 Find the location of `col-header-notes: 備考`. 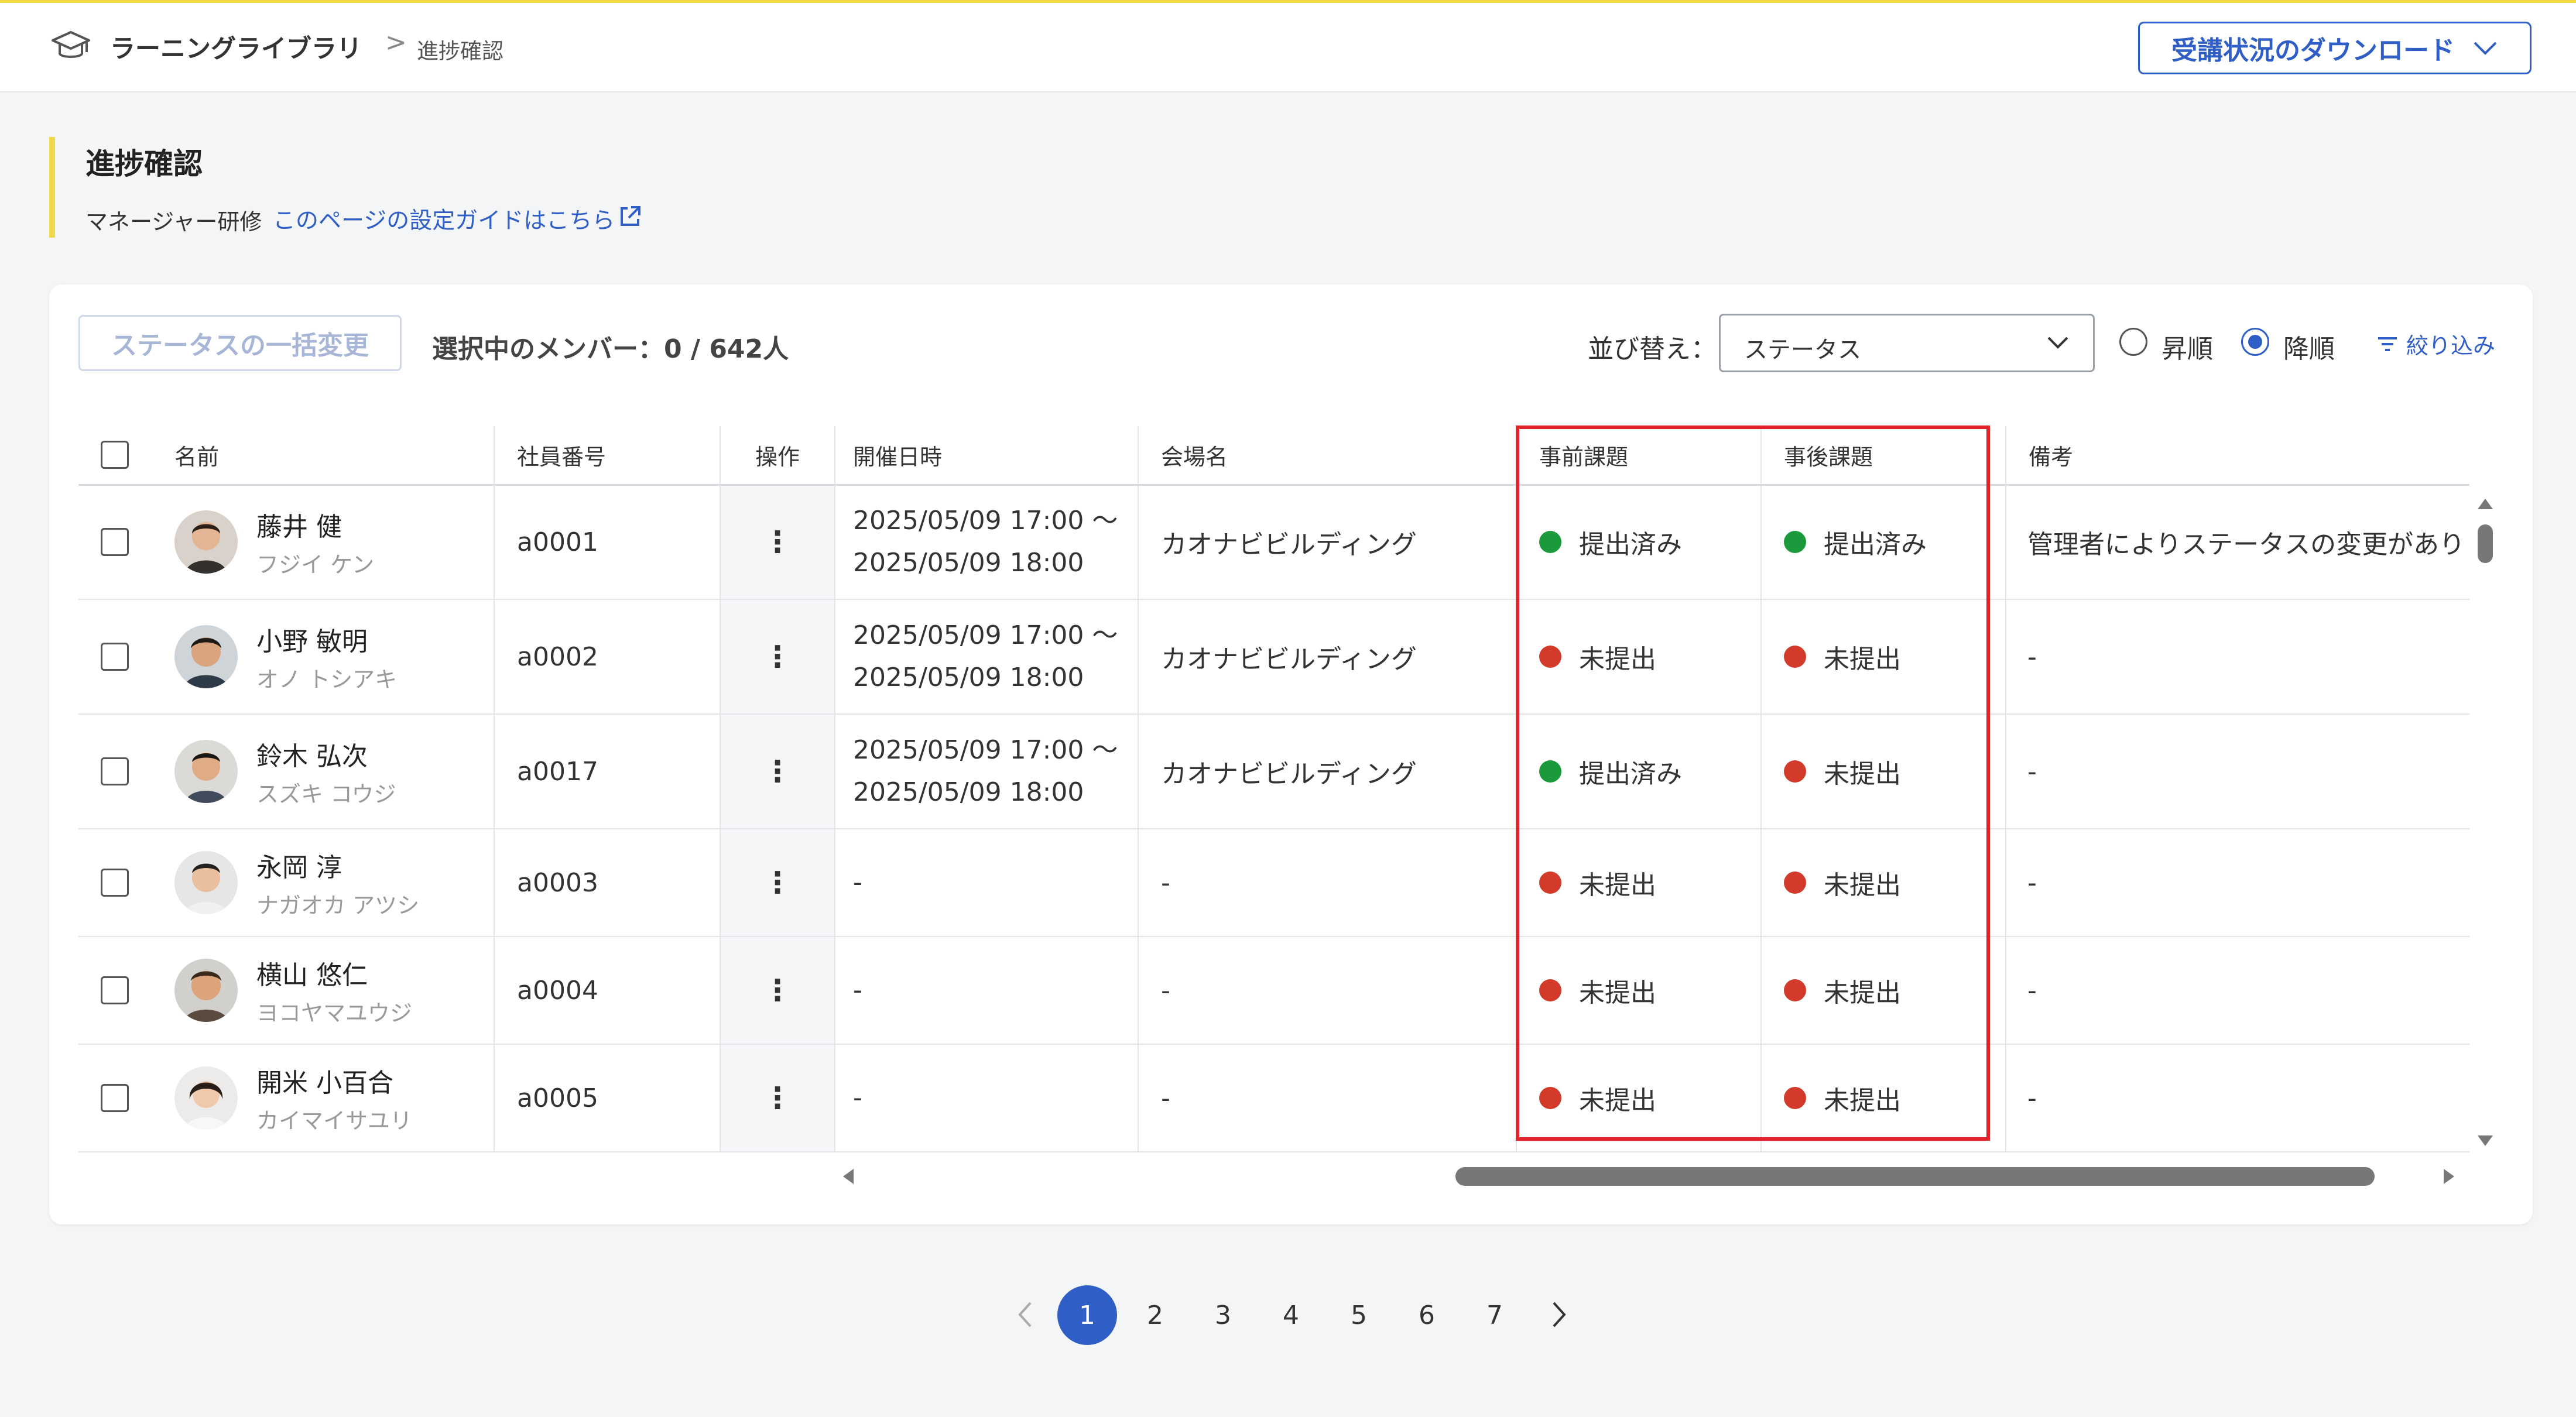

col-header-notes: 備考 is located at coordinates (2237, 456).